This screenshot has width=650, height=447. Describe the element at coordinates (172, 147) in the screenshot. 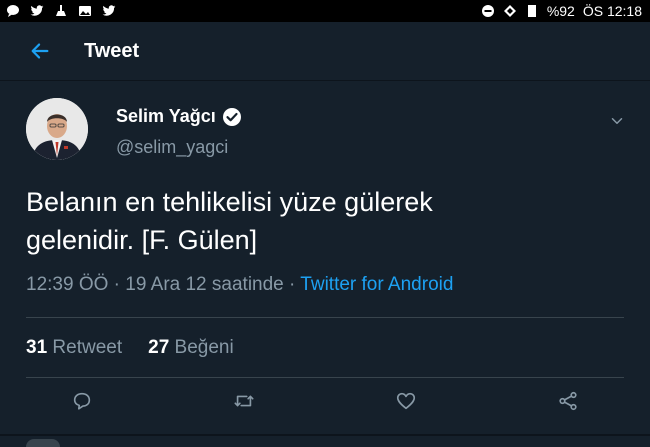

I see `user-handle: @selim_yagci` at that location.